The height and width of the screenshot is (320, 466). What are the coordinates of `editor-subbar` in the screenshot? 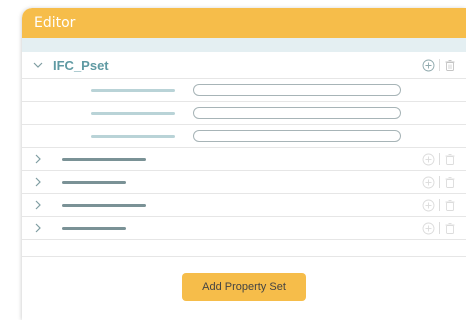 It's located at (244, 45).